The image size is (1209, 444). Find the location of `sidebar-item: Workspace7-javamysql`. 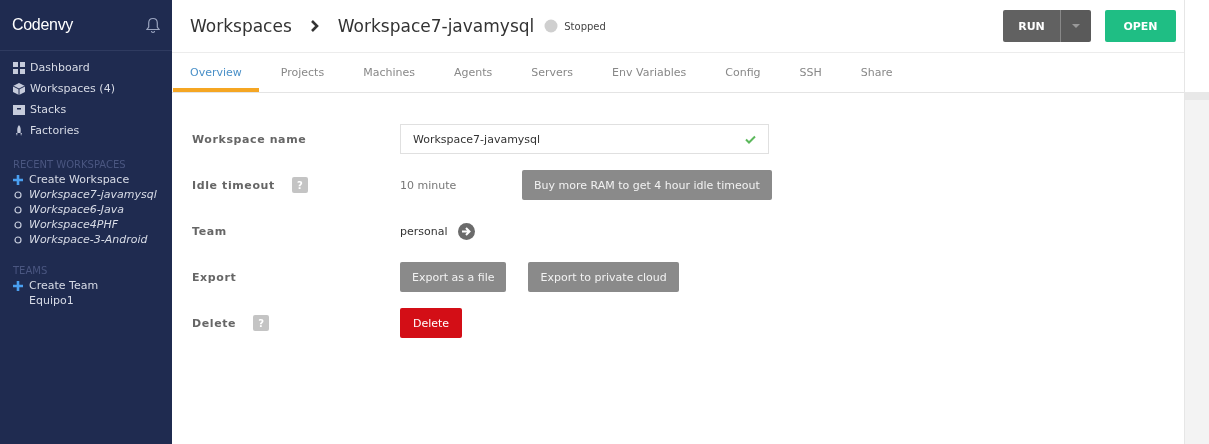

sidebar-item: Workspace7-javamysql is located at coordinates (86, 194).